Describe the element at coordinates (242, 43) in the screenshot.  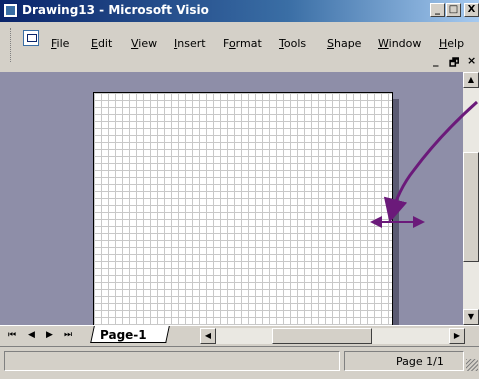
I see `menu-format: Format` at that location.